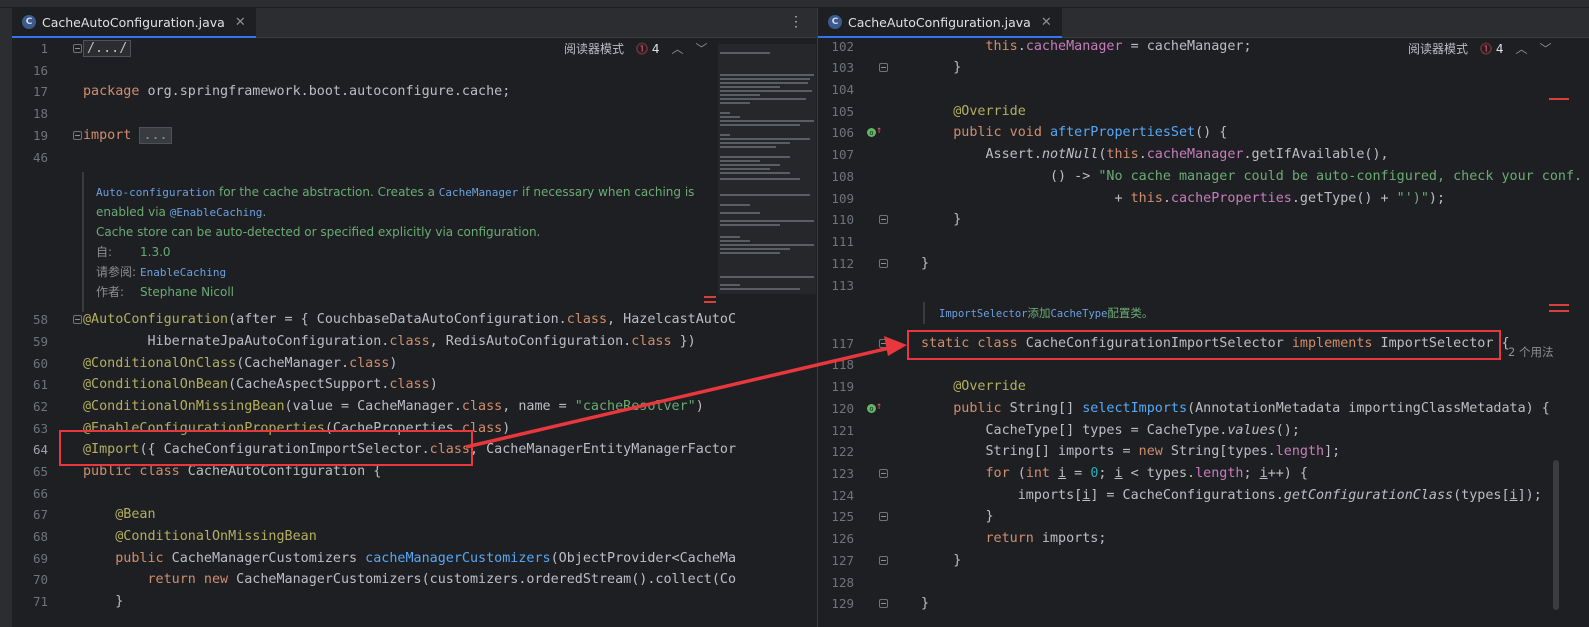 This screenshot has height=627, width=1589. What do you see at coordinates (836, 539) in the screenshot?
I see `line-number: 126` at bounding box center [836, 539].